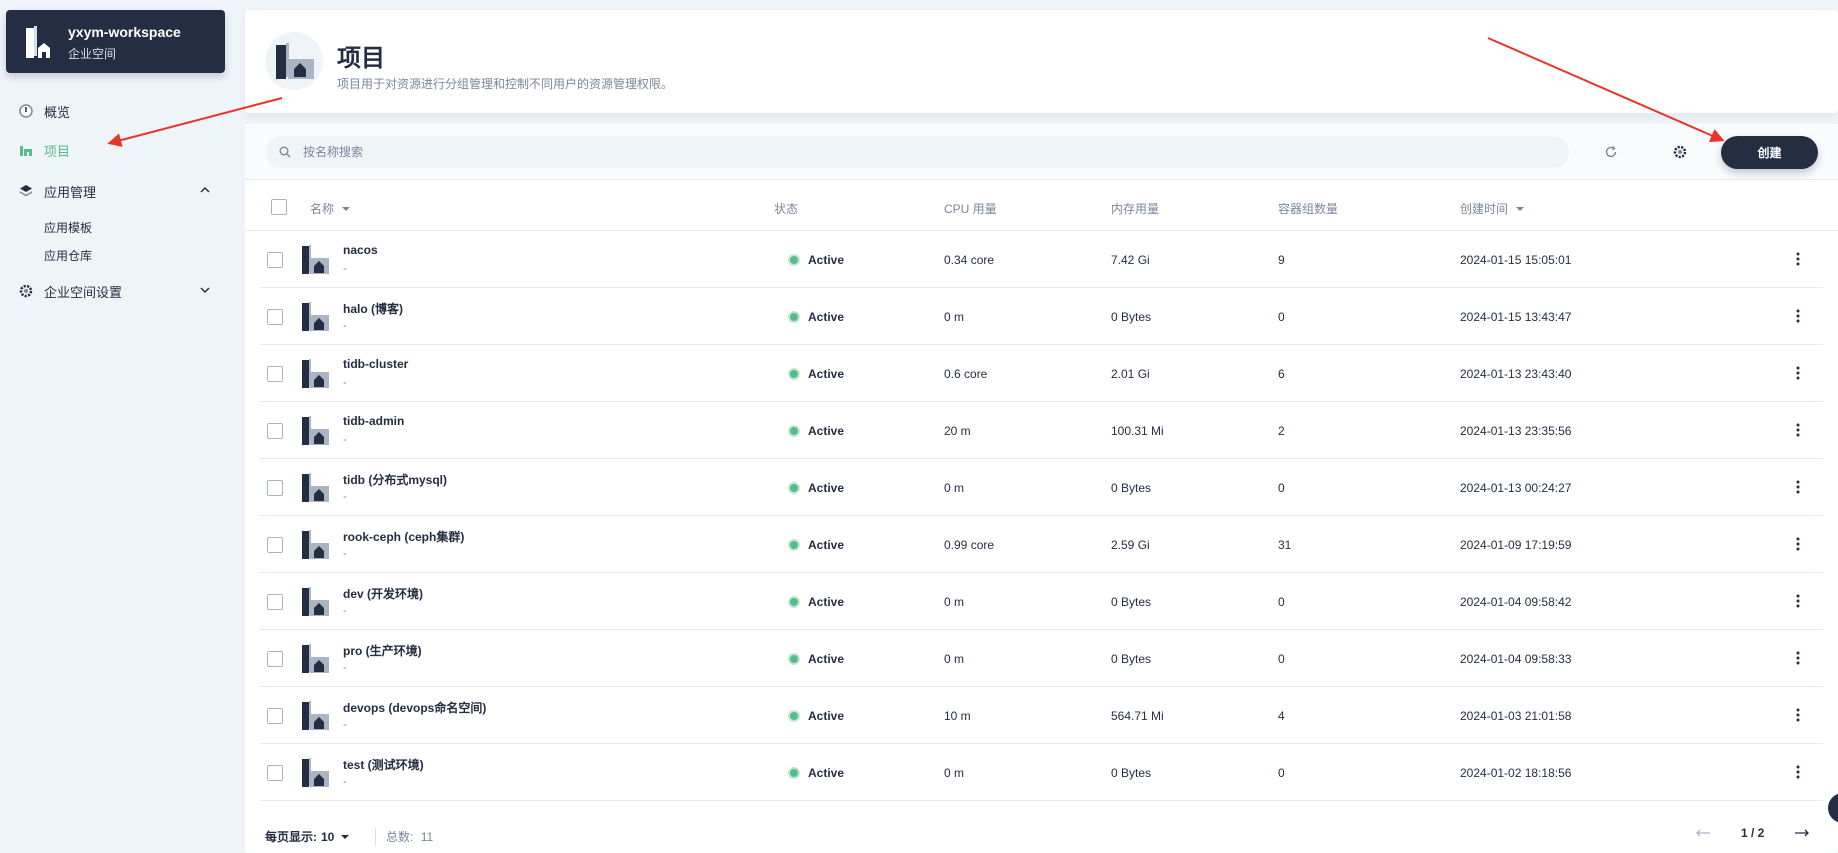 This screenshot has height=853, width=1838. Describe the element at coordinates (70, 192) in the screenshot. I see `nav-app-management-label: 应用管理` at that location.